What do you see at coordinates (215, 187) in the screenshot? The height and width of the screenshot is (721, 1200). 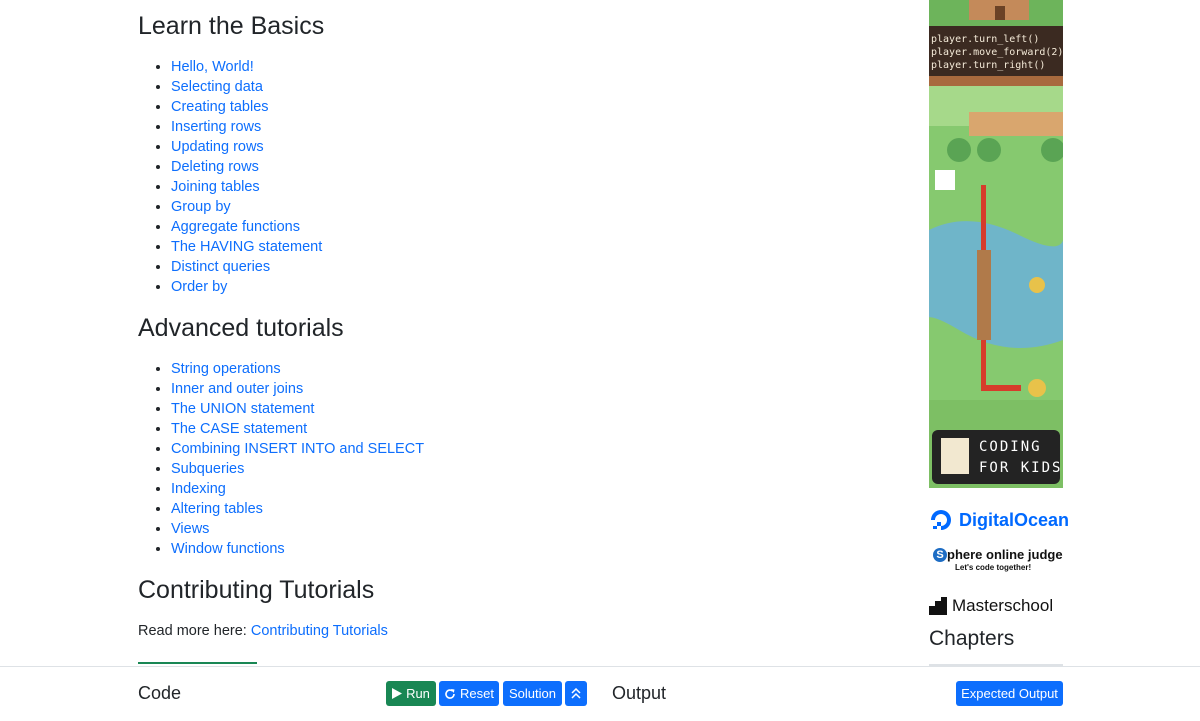 I see `tutorial-link: Joining tables` at bounding box center [215, 187].